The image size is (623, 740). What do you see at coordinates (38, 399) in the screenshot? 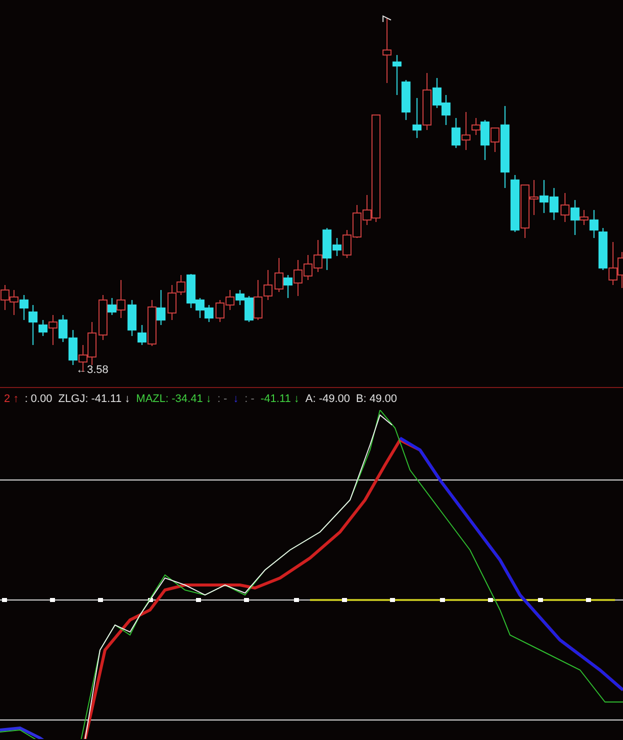
I see `legend-item: : 0.00` at bounding box center [38, 399].